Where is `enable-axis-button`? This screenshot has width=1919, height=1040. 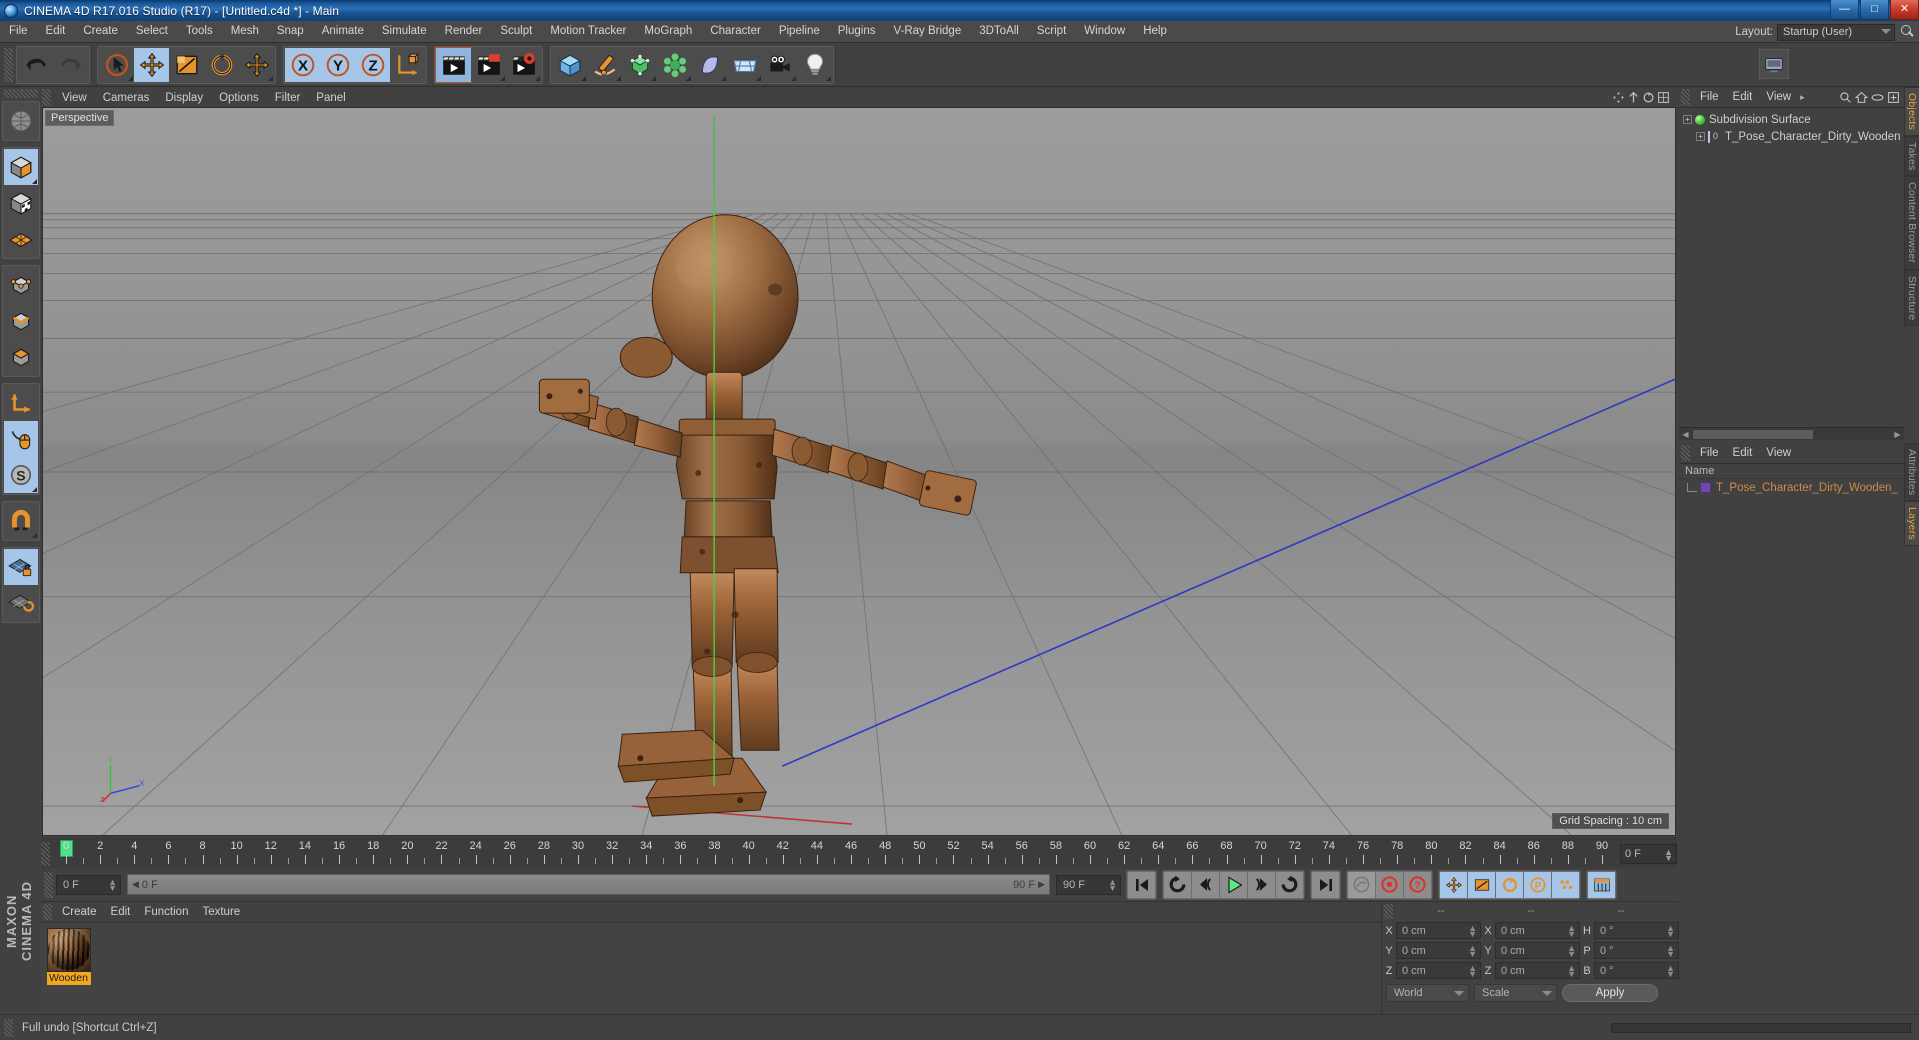 enable-axis-button is located at coordinates (20, 403).